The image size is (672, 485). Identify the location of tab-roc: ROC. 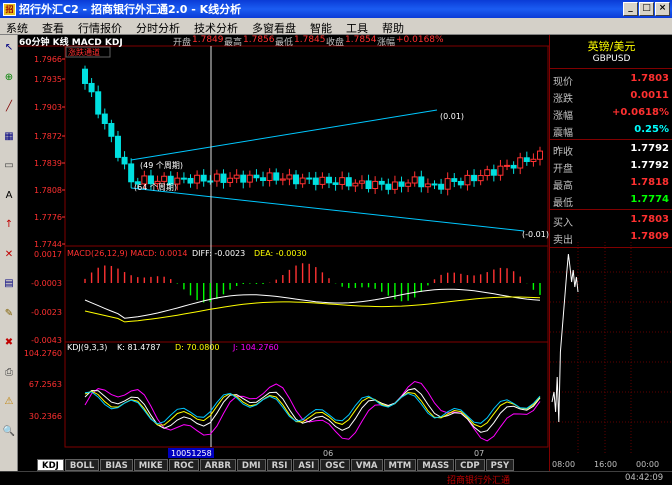
(183, 465).